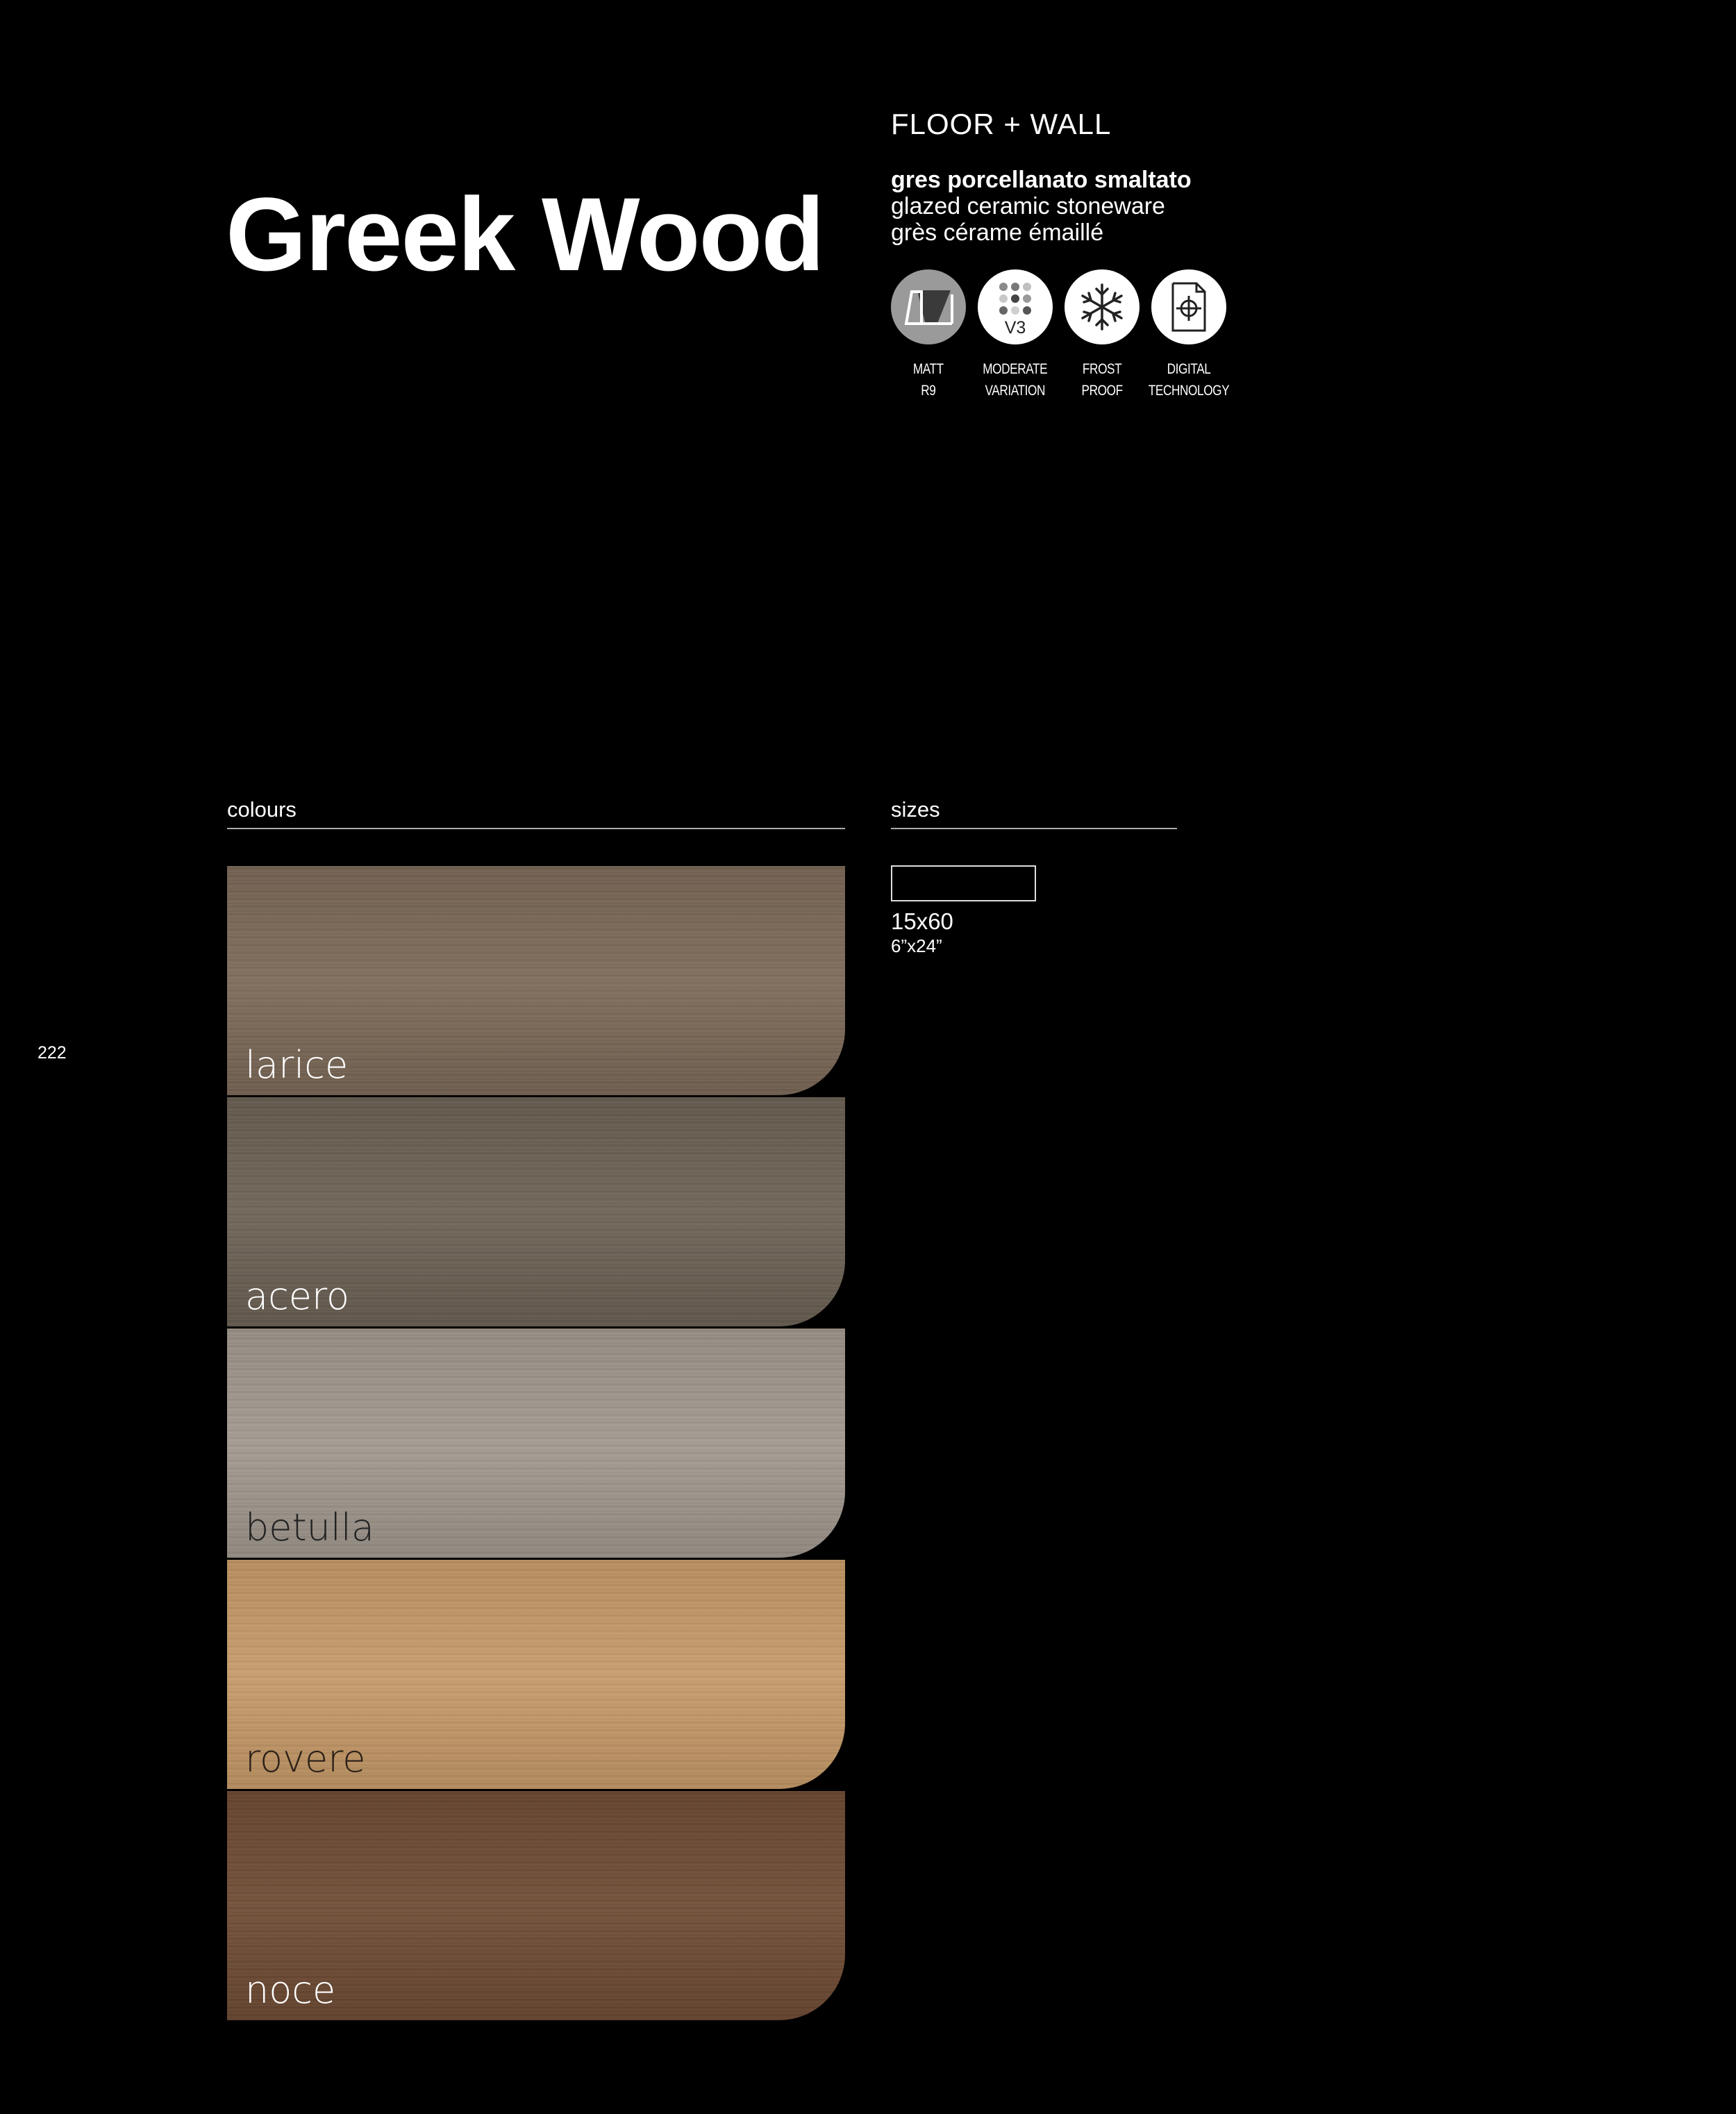  Describe the element at coordinates (309, 1527) in the screenshot. I see `swatch-label: betulla` at that location.